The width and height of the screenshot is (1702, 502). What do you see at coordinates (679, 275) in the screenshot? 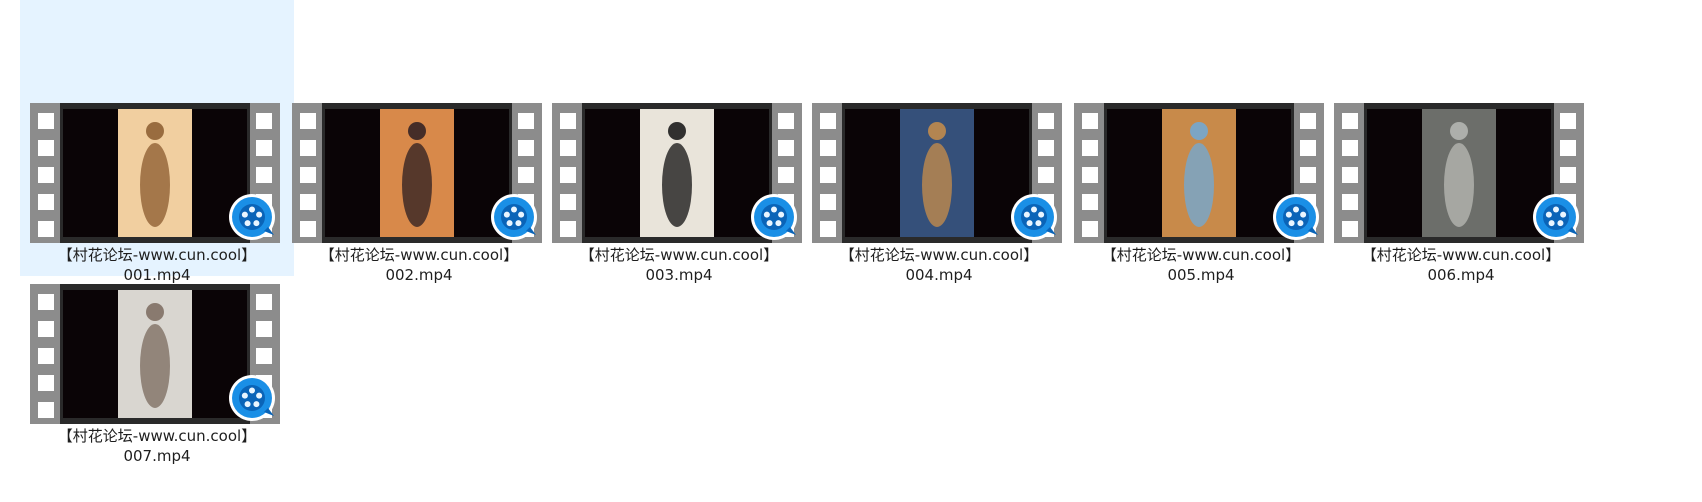
I see `file-name: 003.mp4` at bounding box center [679, 275].